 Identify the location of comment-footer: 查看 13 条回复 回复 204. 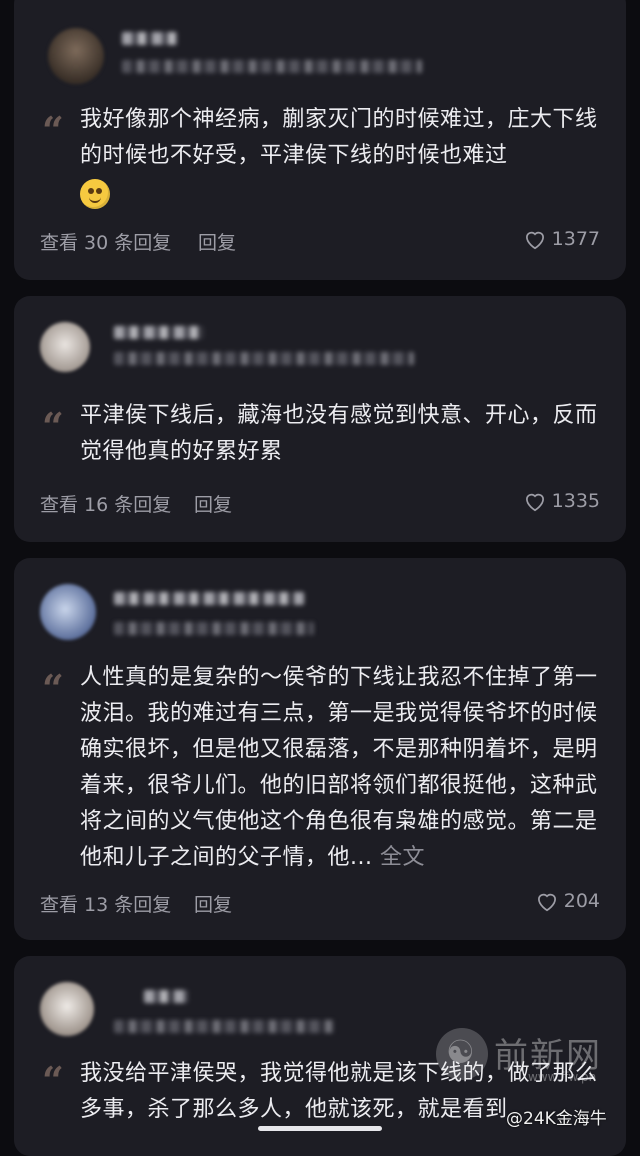
(320, 903).